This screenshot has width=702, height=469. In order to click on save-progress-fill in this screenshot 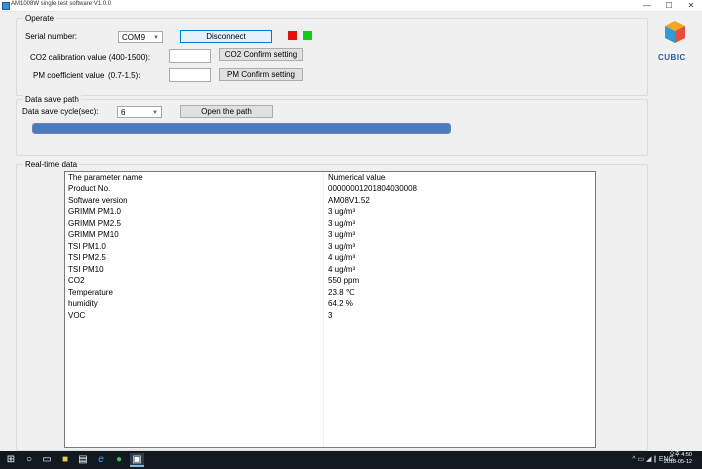, I will do `click(241, 128)`.